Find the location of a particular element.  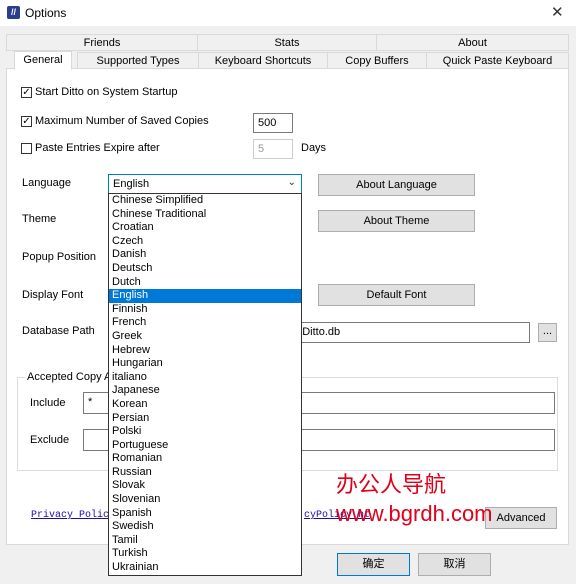

language-option: Slovak is located at coordinates (205, 486).